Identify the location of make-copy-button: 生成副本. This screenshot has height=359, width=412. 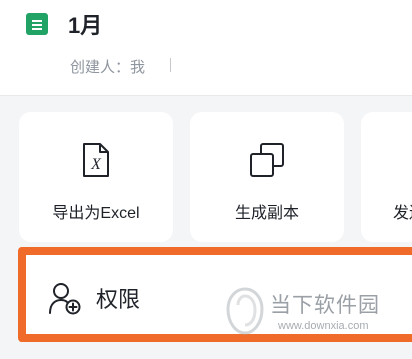
(267, 177).